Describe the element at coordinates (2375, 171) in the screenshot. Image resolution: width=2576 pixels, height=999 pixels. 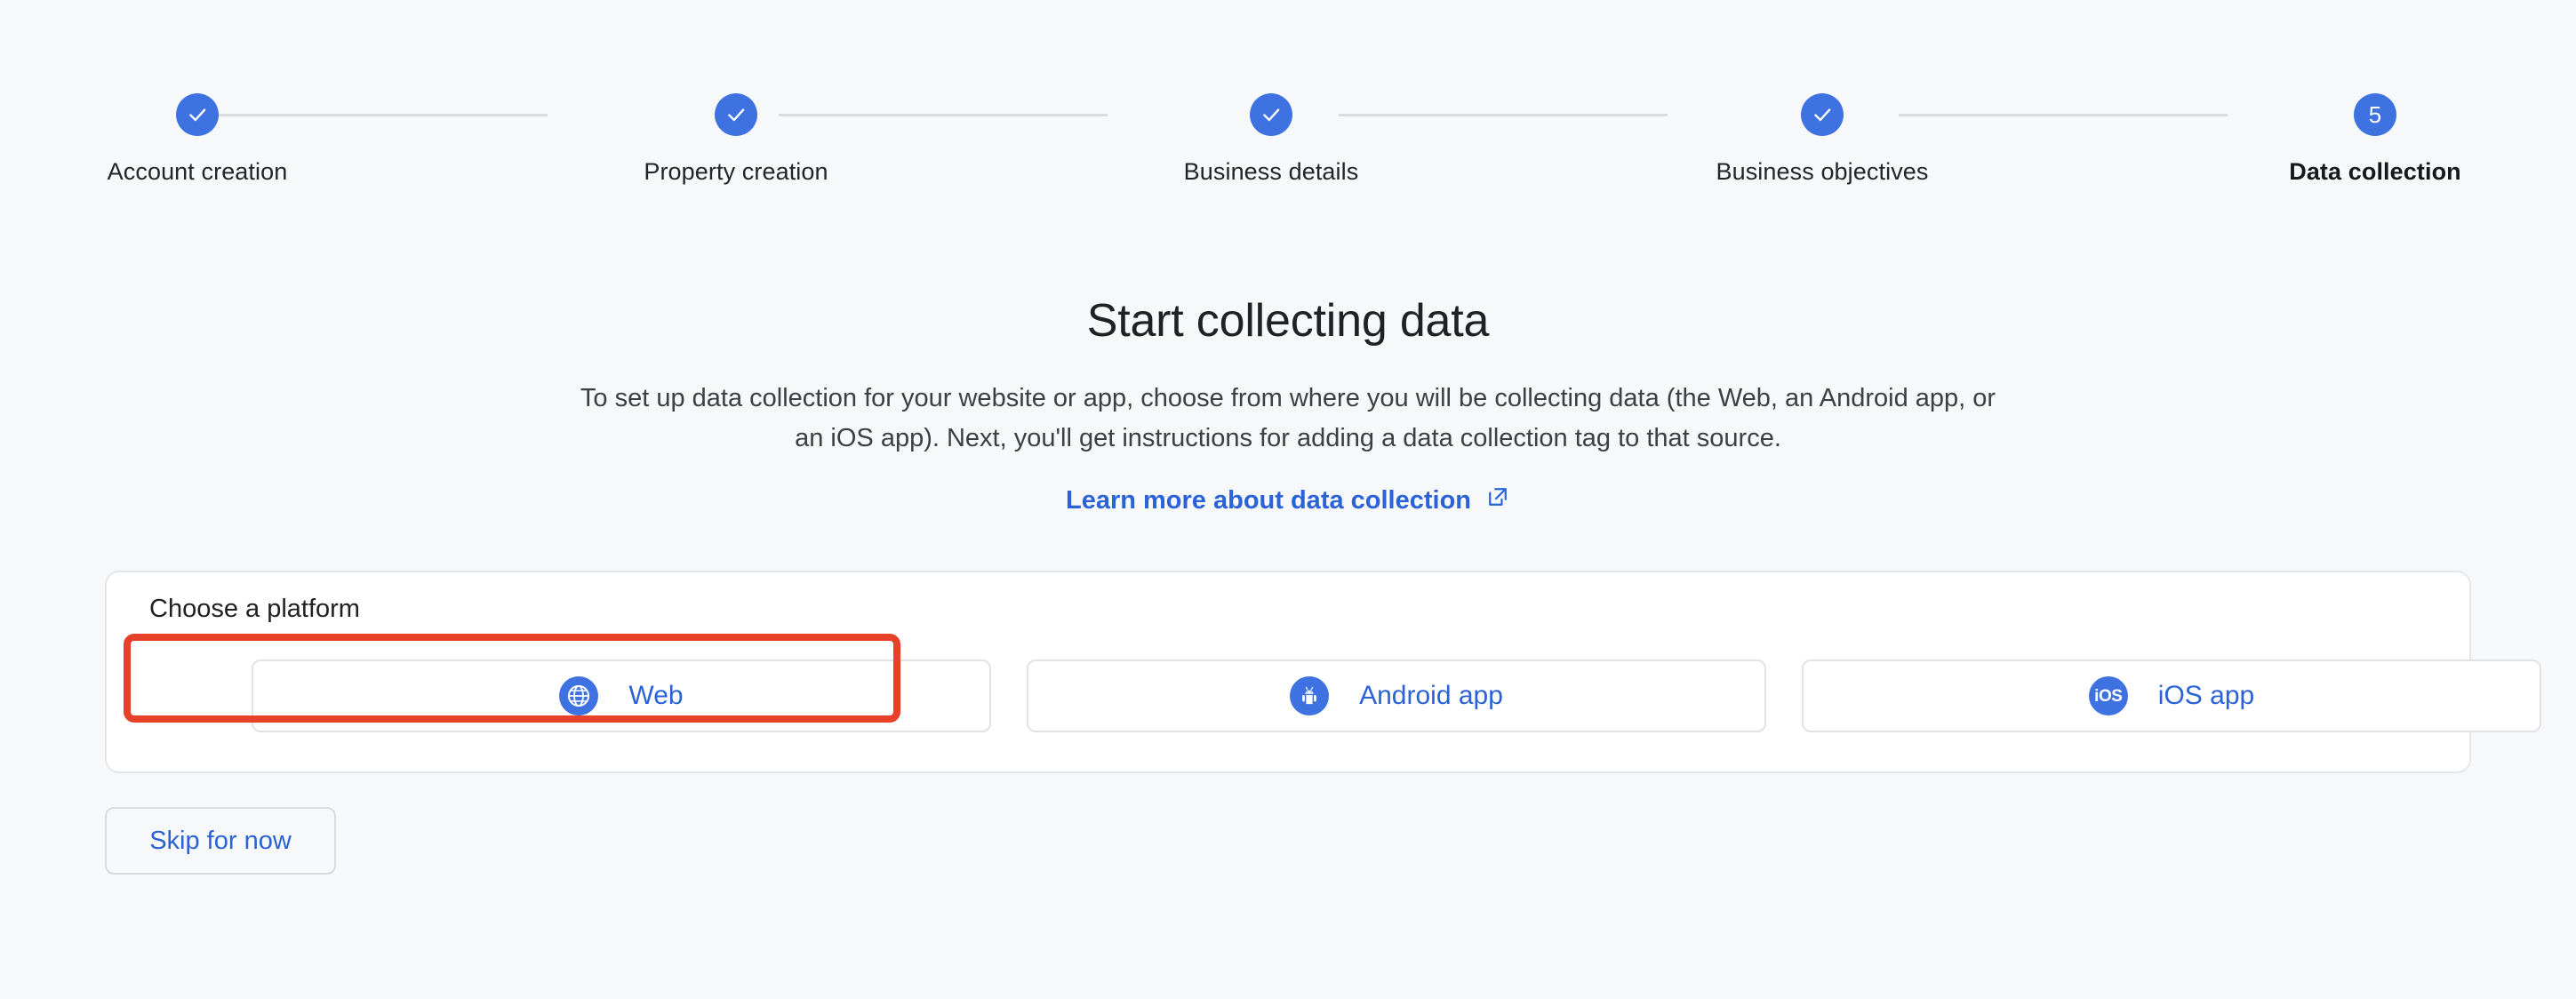
I see `stepper-step-label: Data collection` at that location.